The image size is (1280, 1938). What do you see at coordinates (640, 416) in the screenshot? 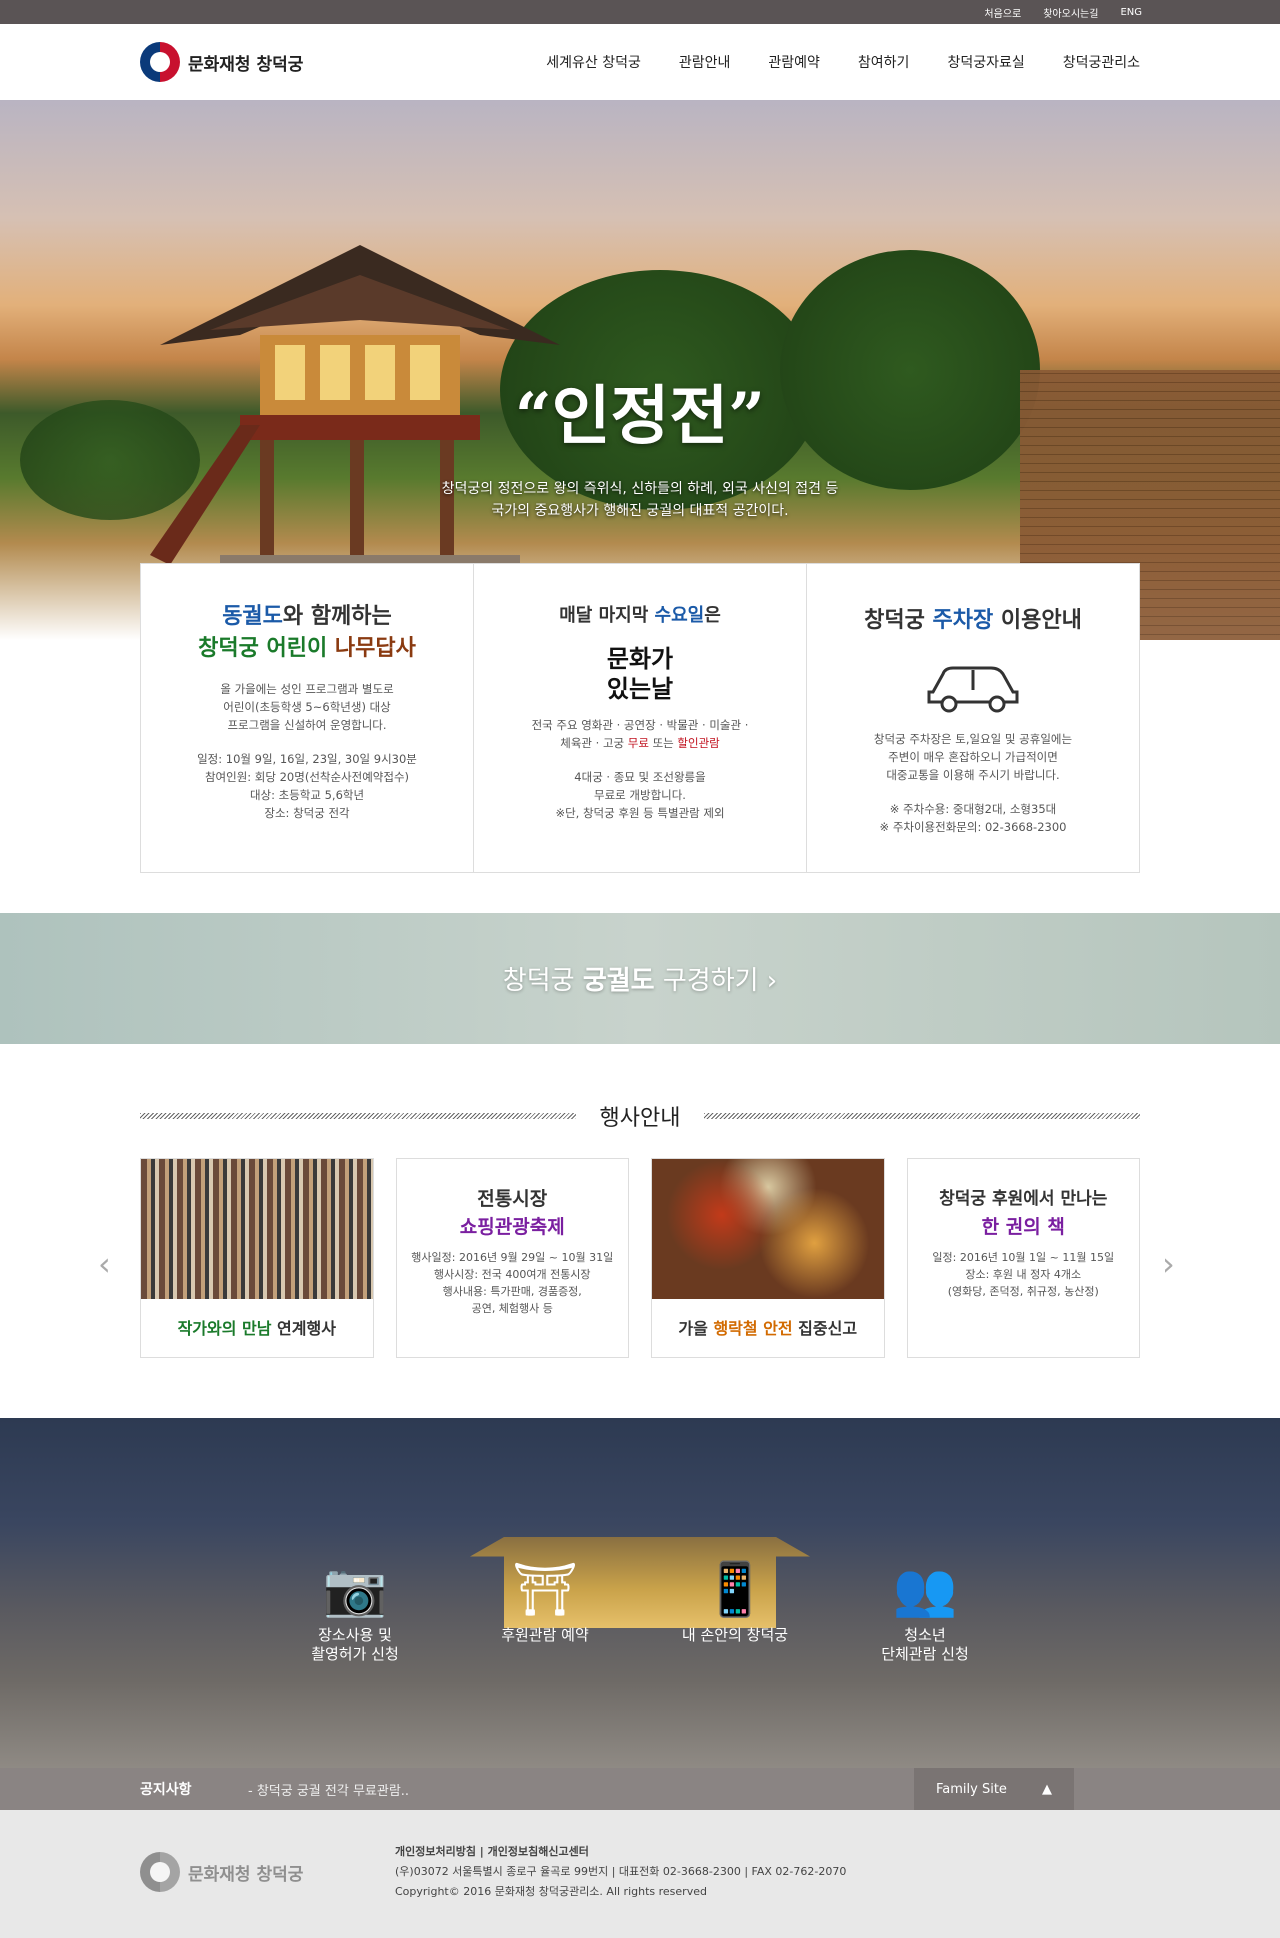
I see `hero-title: “인정전”` at bounding box center [640, 416].